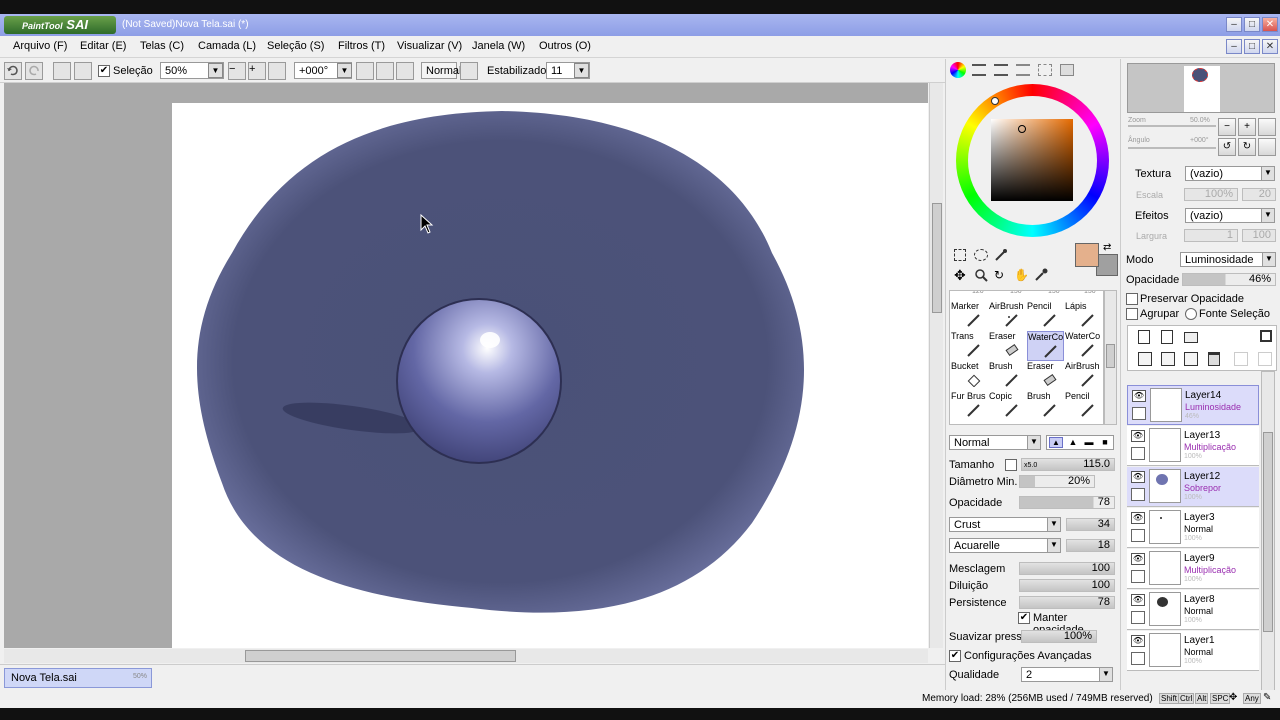 The height and width of the screenshot is (720, 1280). I want to click on brush-airbrush: AirBrush, so click(1007, 316).